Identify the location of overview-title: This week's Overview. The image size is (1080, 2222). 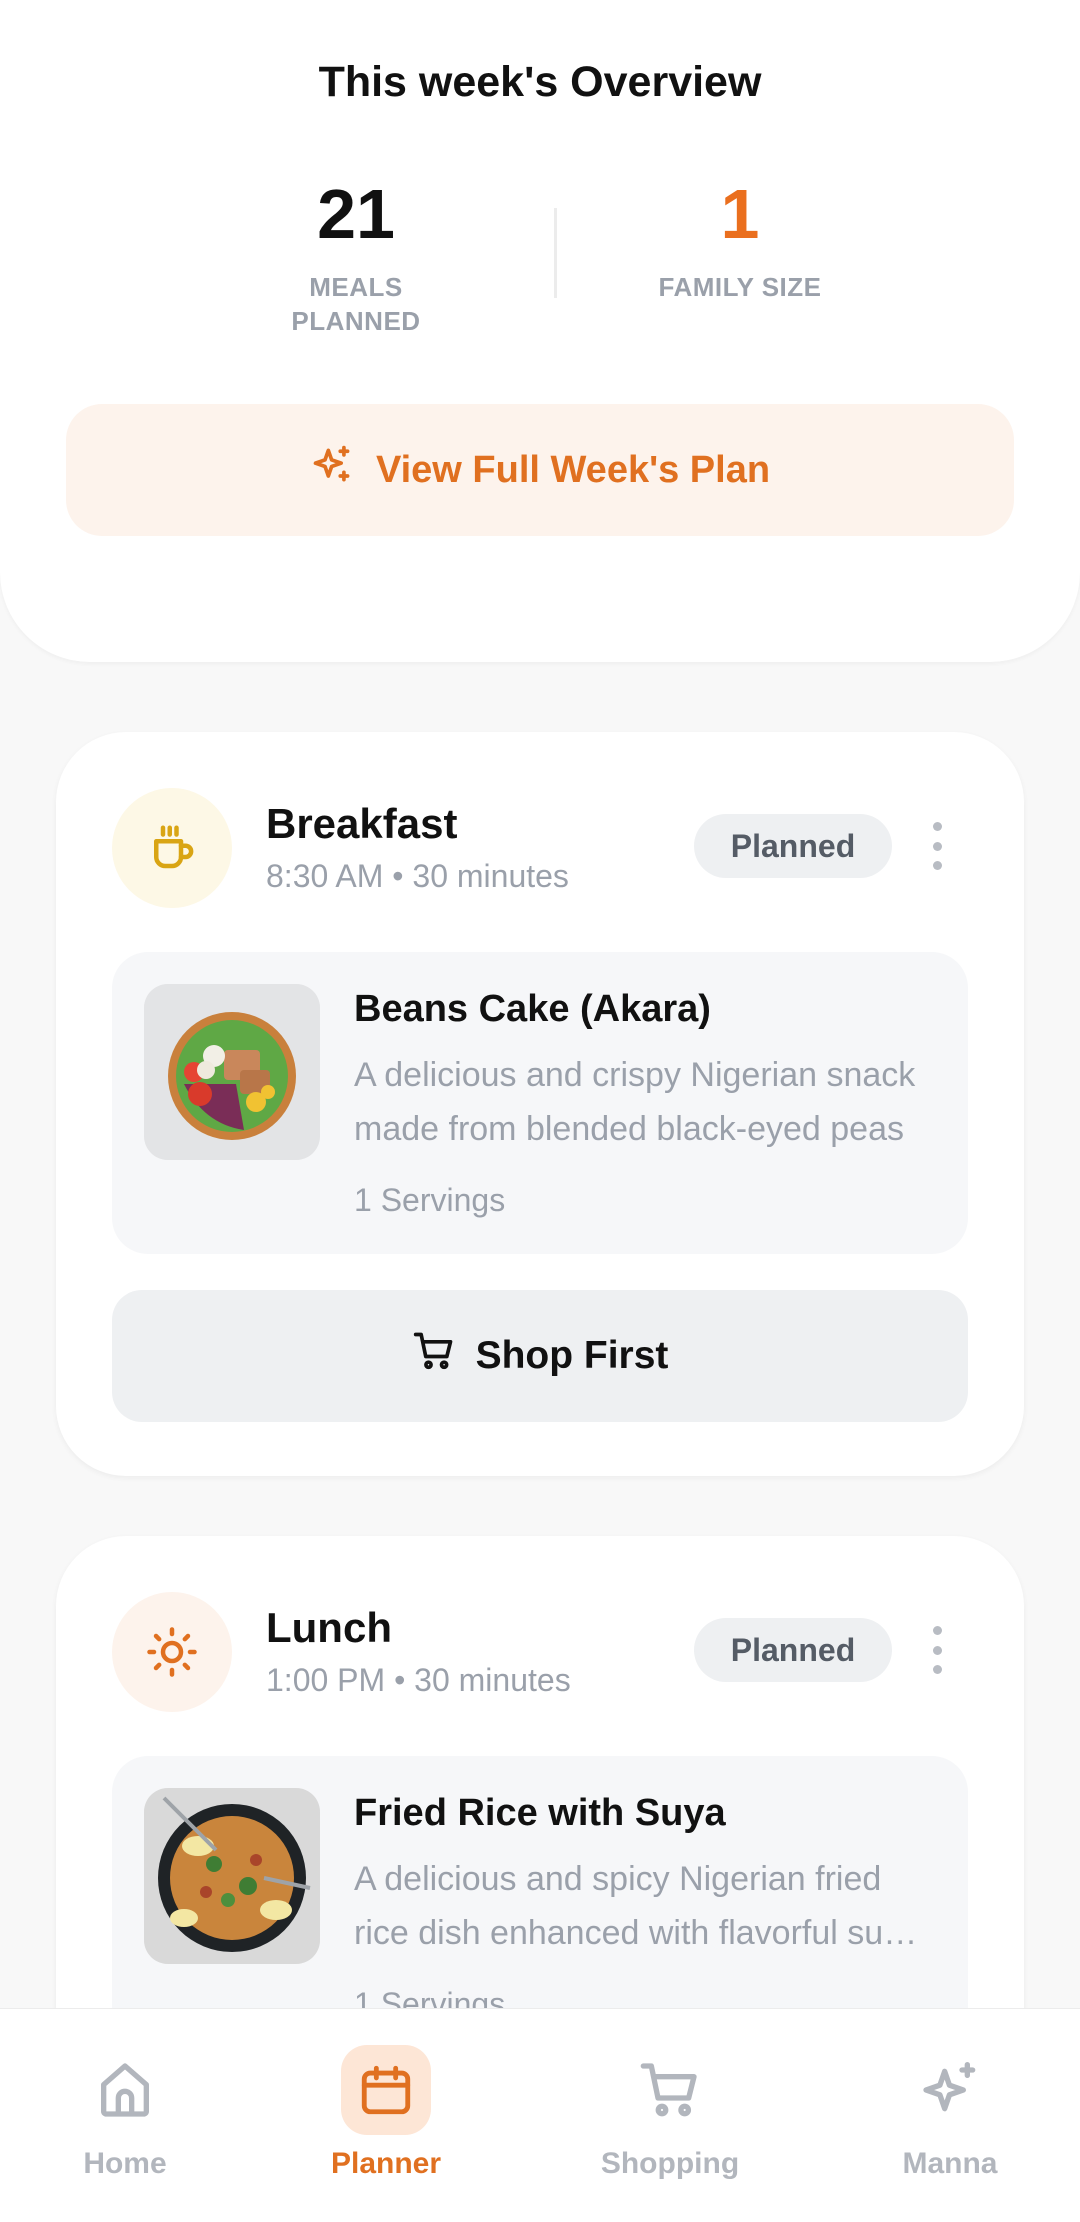
(540, 82).